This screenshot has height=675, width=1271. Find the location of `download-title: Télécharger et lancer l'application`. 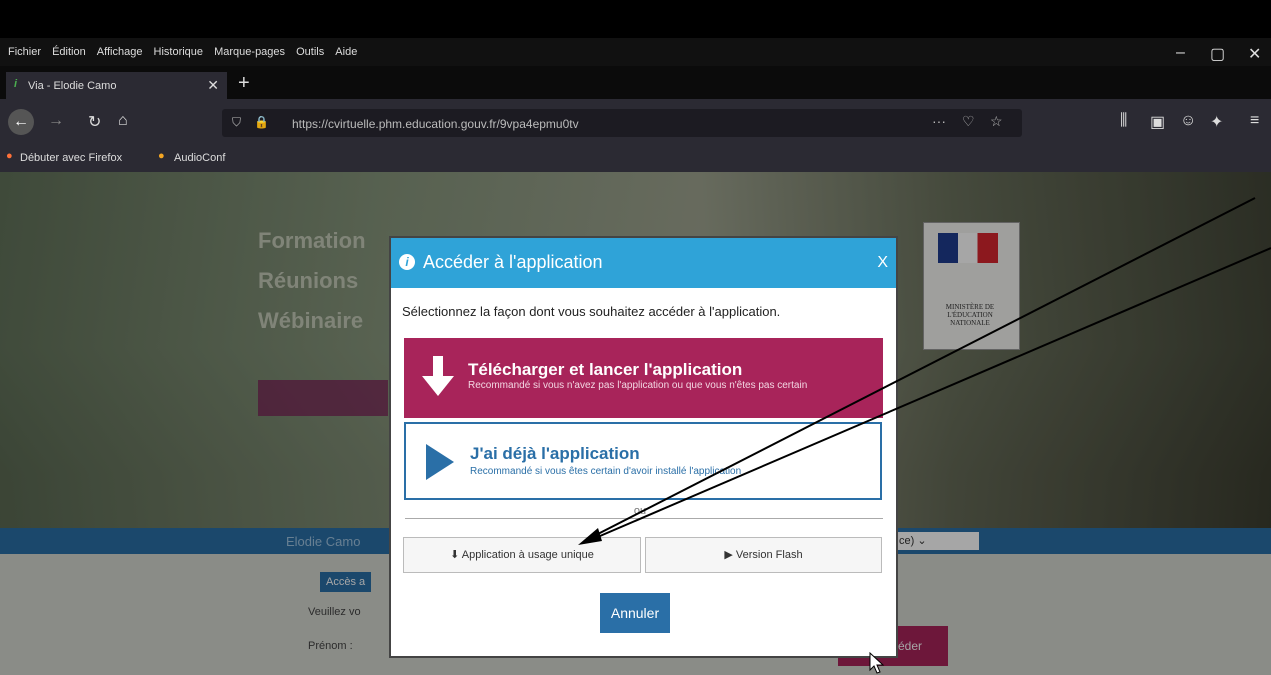

download-title: Télécharger et lancer l'application is located at coordinates (605, 369).